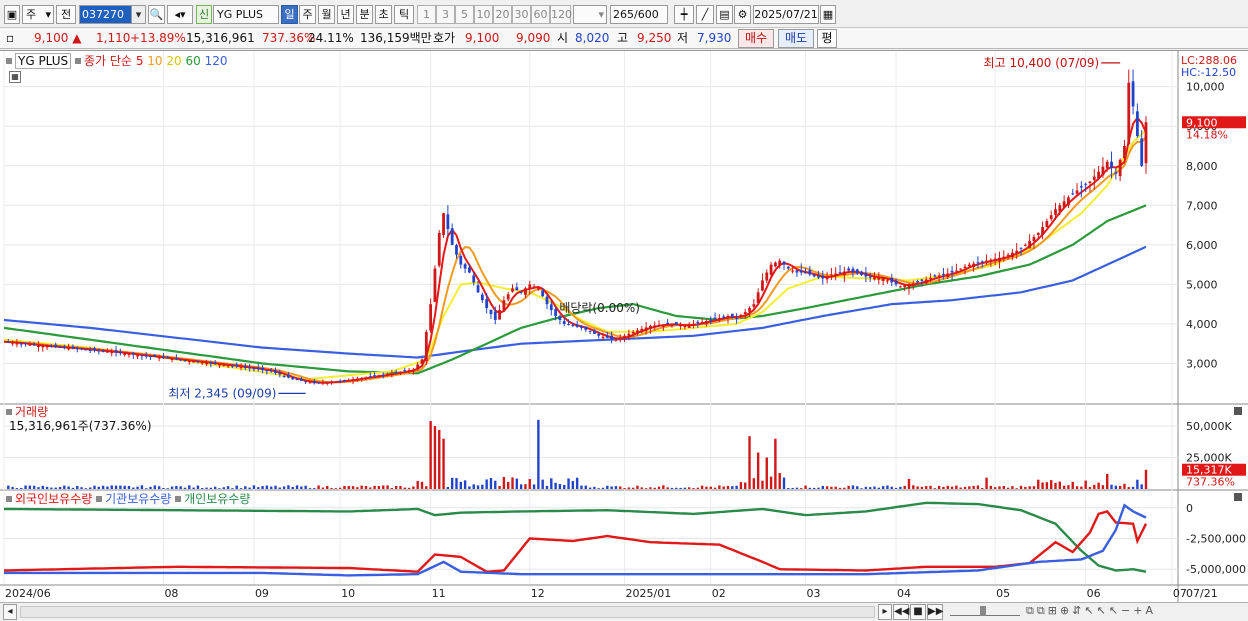 The height and width of the screenshot is (621, 1248). I want to click on text-icon: A, so click(1150, 610).